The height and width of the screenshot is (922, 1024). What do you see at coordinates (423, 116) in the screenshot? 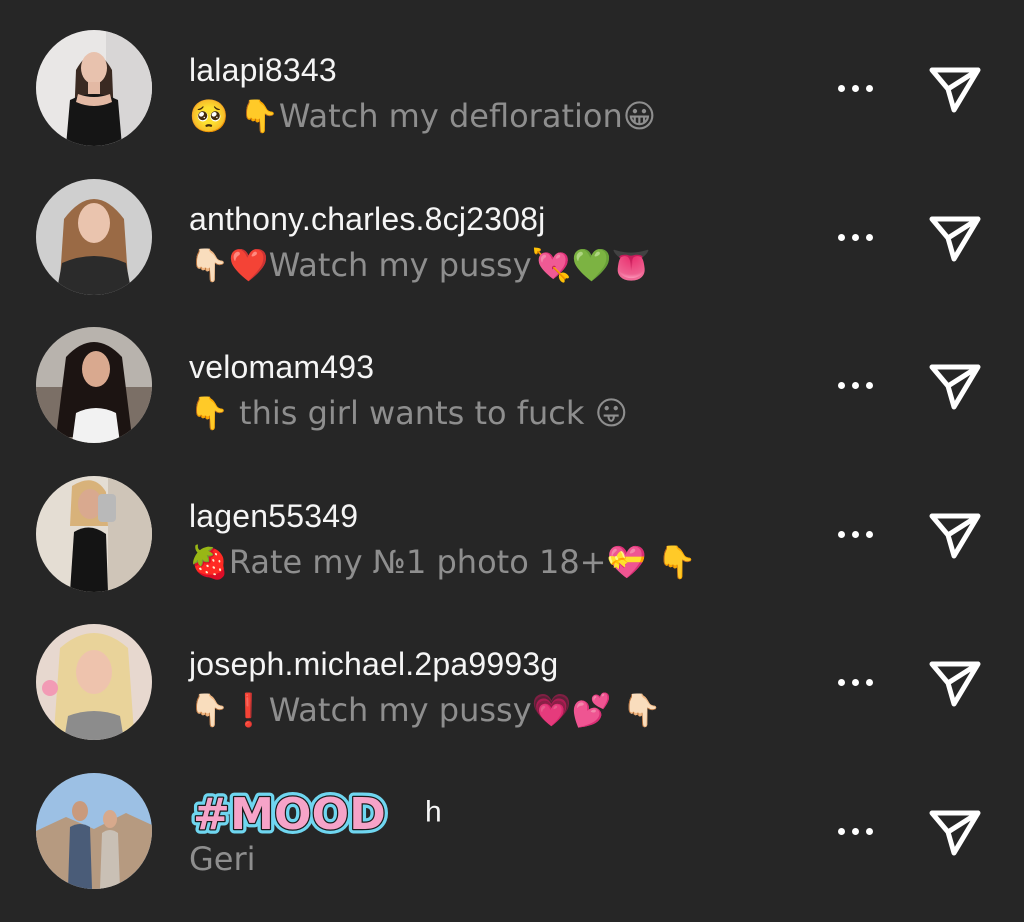
I see `message-preview: 🥺 👇Watch my defloration😀` at bounding box center [423, 116].